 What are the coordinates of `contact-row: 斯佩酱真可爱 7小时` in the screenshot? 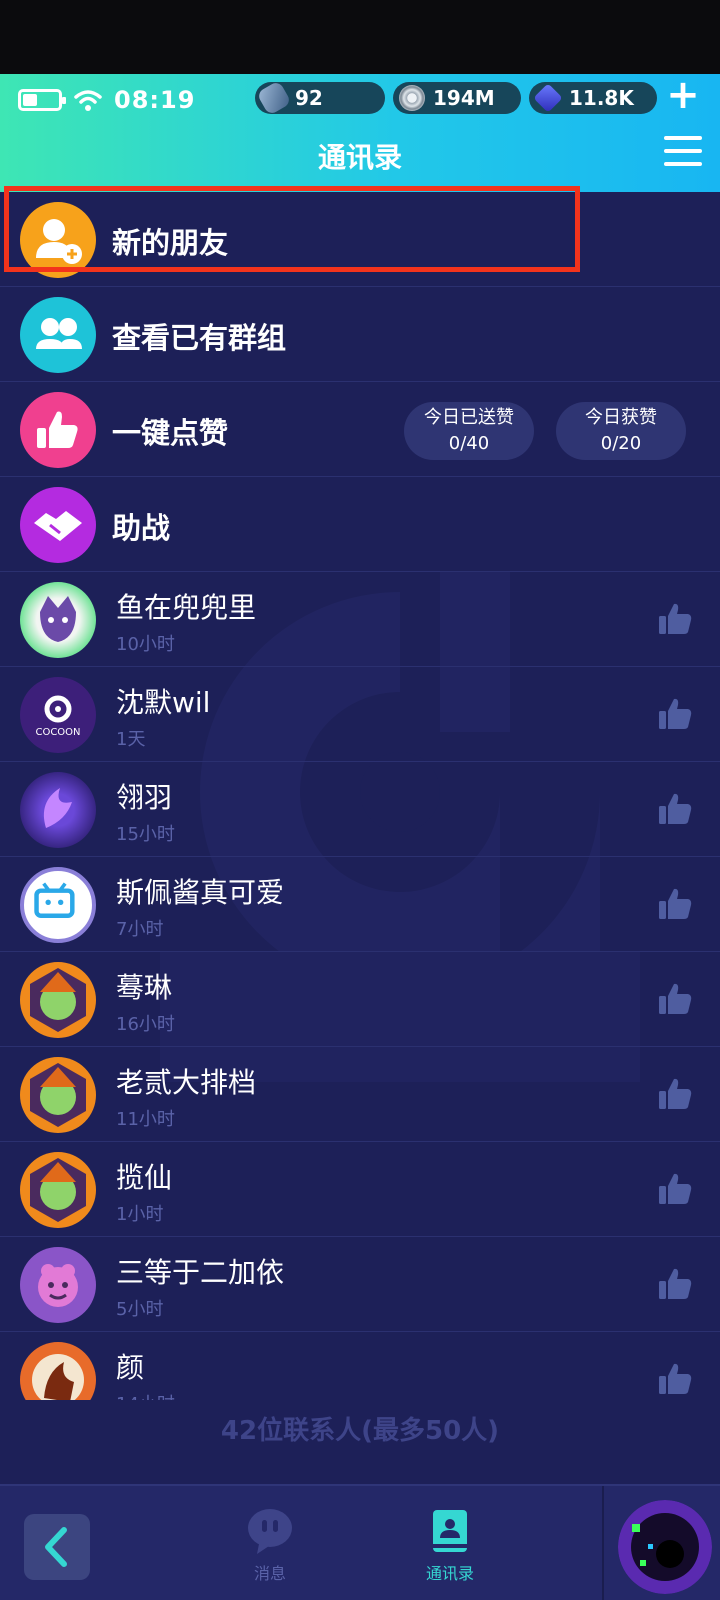 It's located at (360, 904).